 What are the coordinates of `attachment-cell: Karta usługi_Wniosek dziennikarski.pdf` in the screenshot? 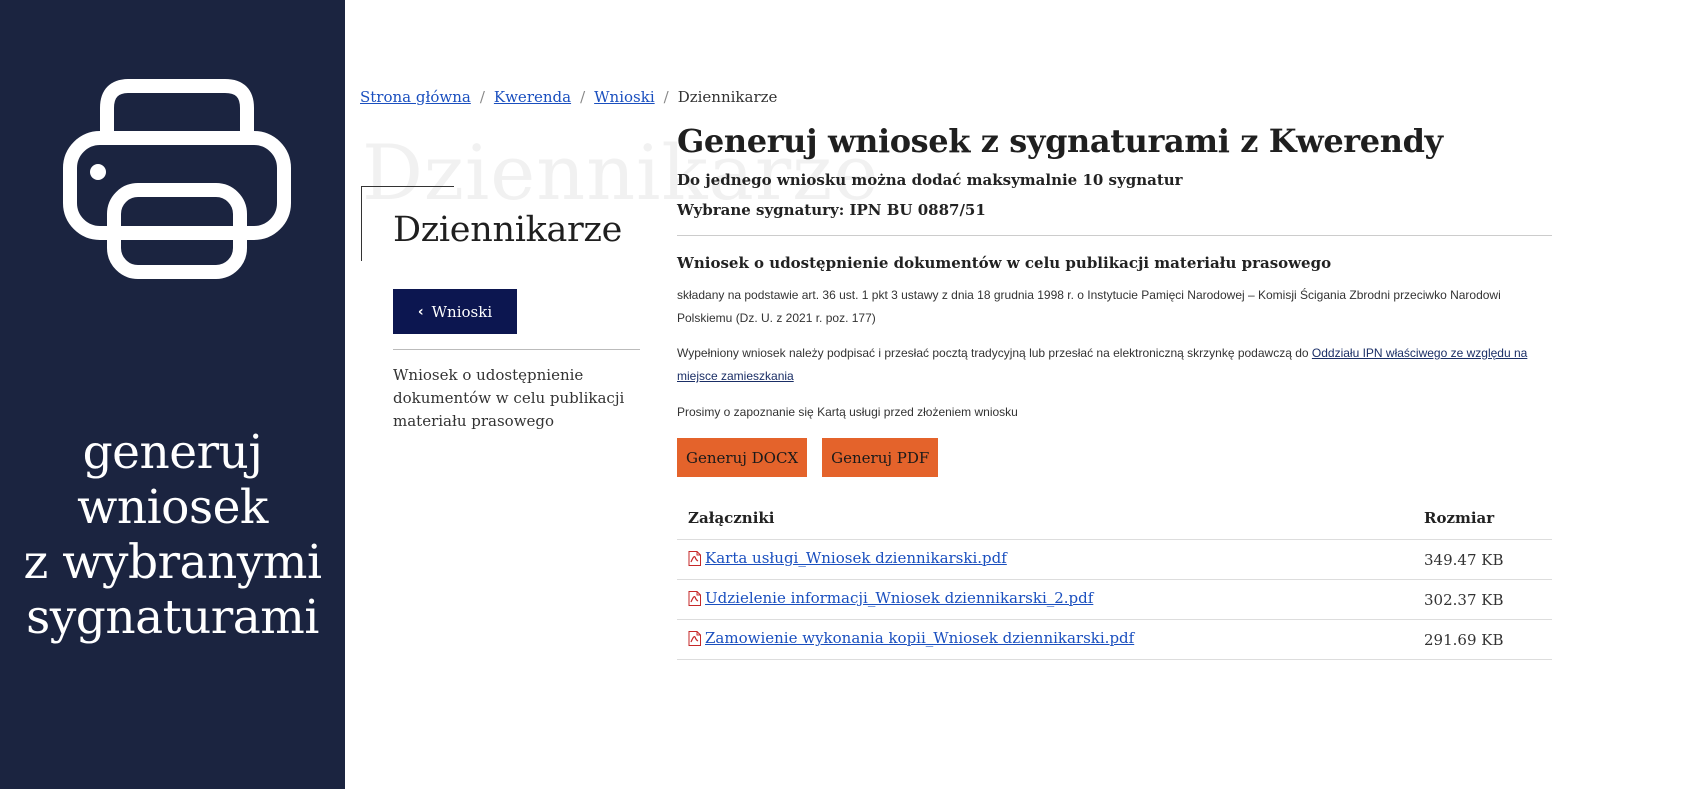 It's located at (1050, 559).